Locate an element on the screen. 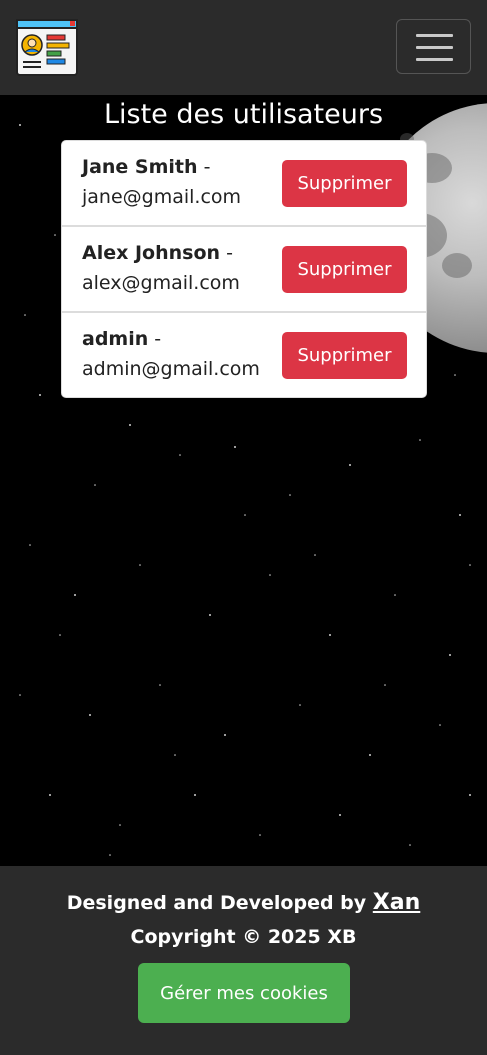  user-name: Jane Smith is located at coordinates (140, 167).